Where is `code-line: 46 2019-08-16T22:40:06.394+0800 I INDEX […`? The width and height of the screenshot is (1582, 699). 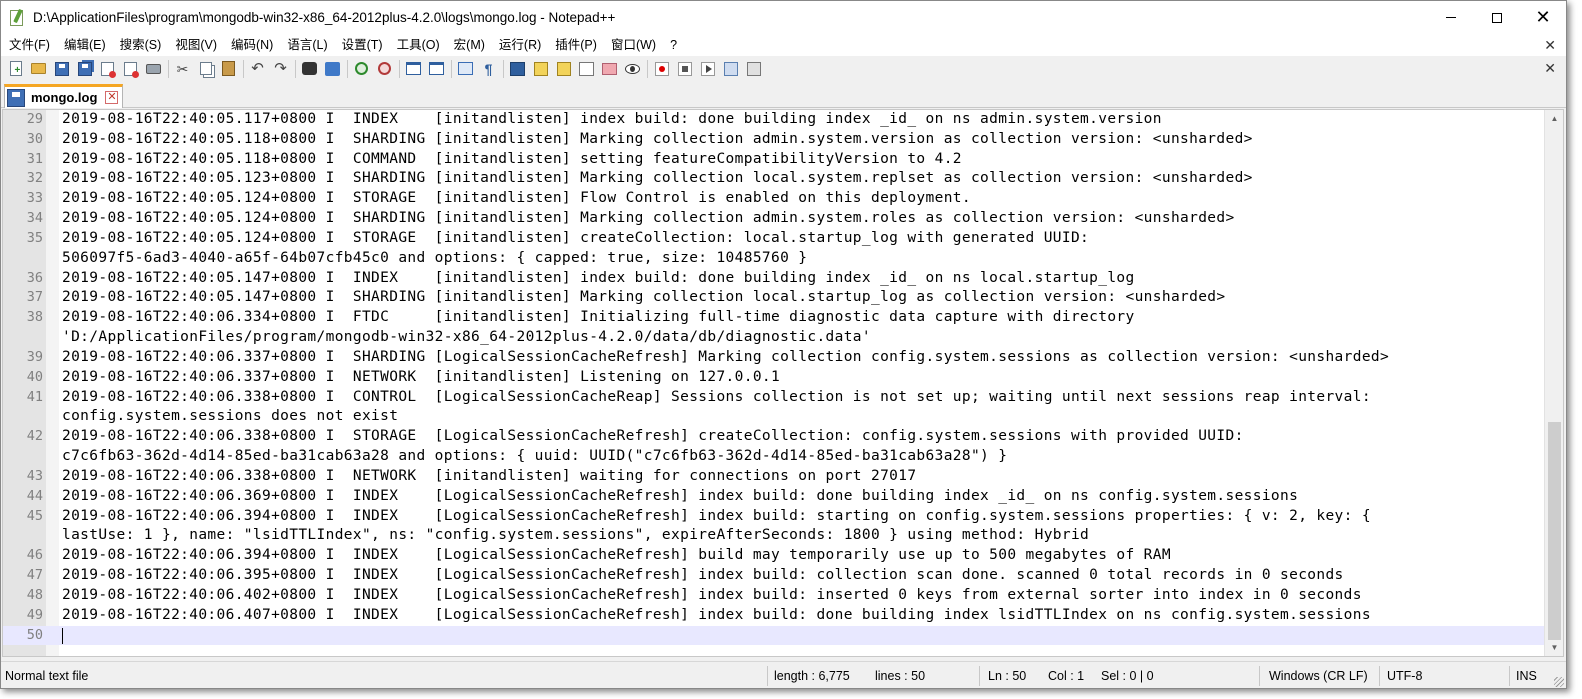 code-line: 46 2019-08-16T22:40:06.394+0800 I INDEX [… is located at coordinates (774, 556).